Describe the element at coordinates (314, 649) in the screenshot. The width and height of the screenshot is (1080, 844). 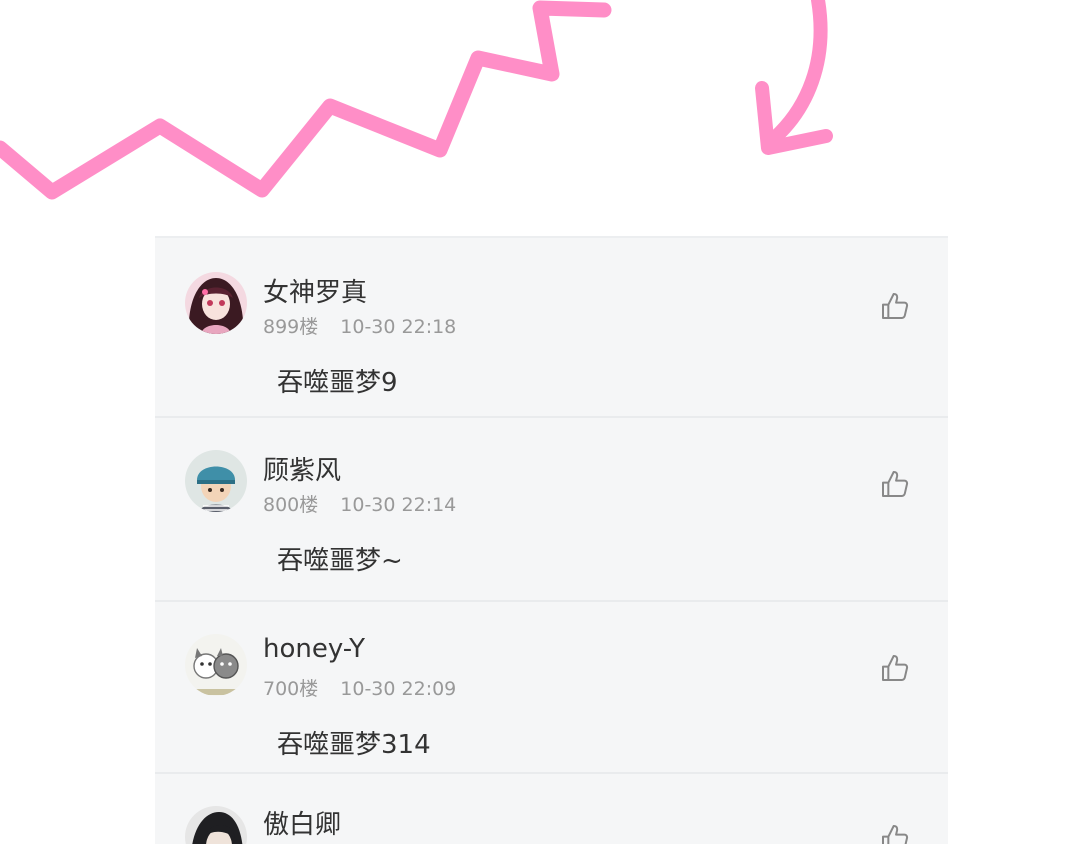
I see `username: honey-Y` at that location.